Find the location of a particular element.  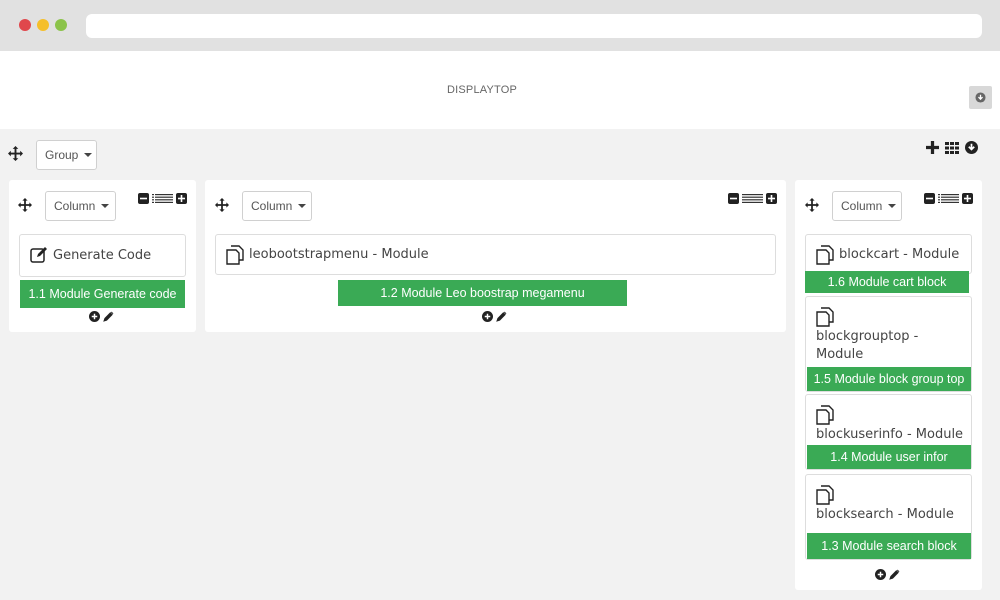

add-column-icon is located at coordinates (932, 147).